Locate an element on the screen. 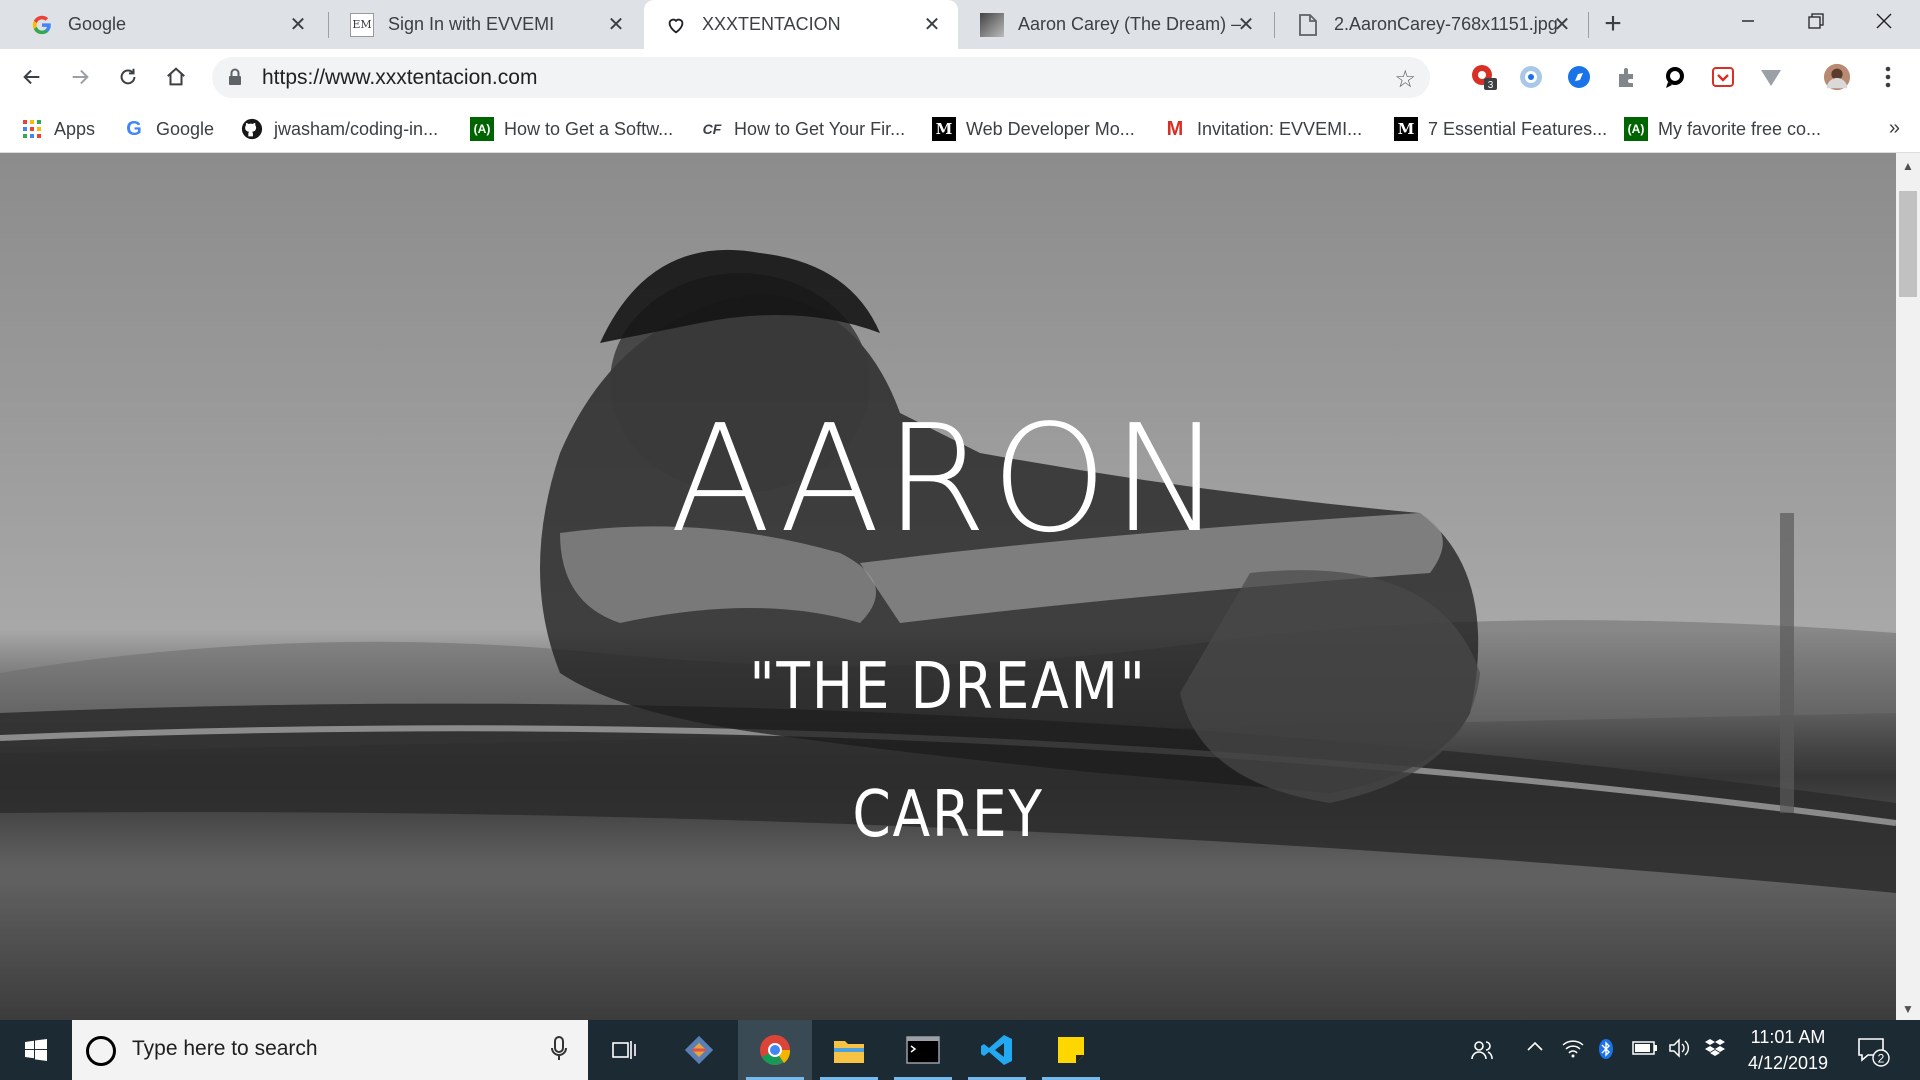 The image size is (1920, 1080). bookmark-star-icon: ☆ is located at coordinates (1405, 79).